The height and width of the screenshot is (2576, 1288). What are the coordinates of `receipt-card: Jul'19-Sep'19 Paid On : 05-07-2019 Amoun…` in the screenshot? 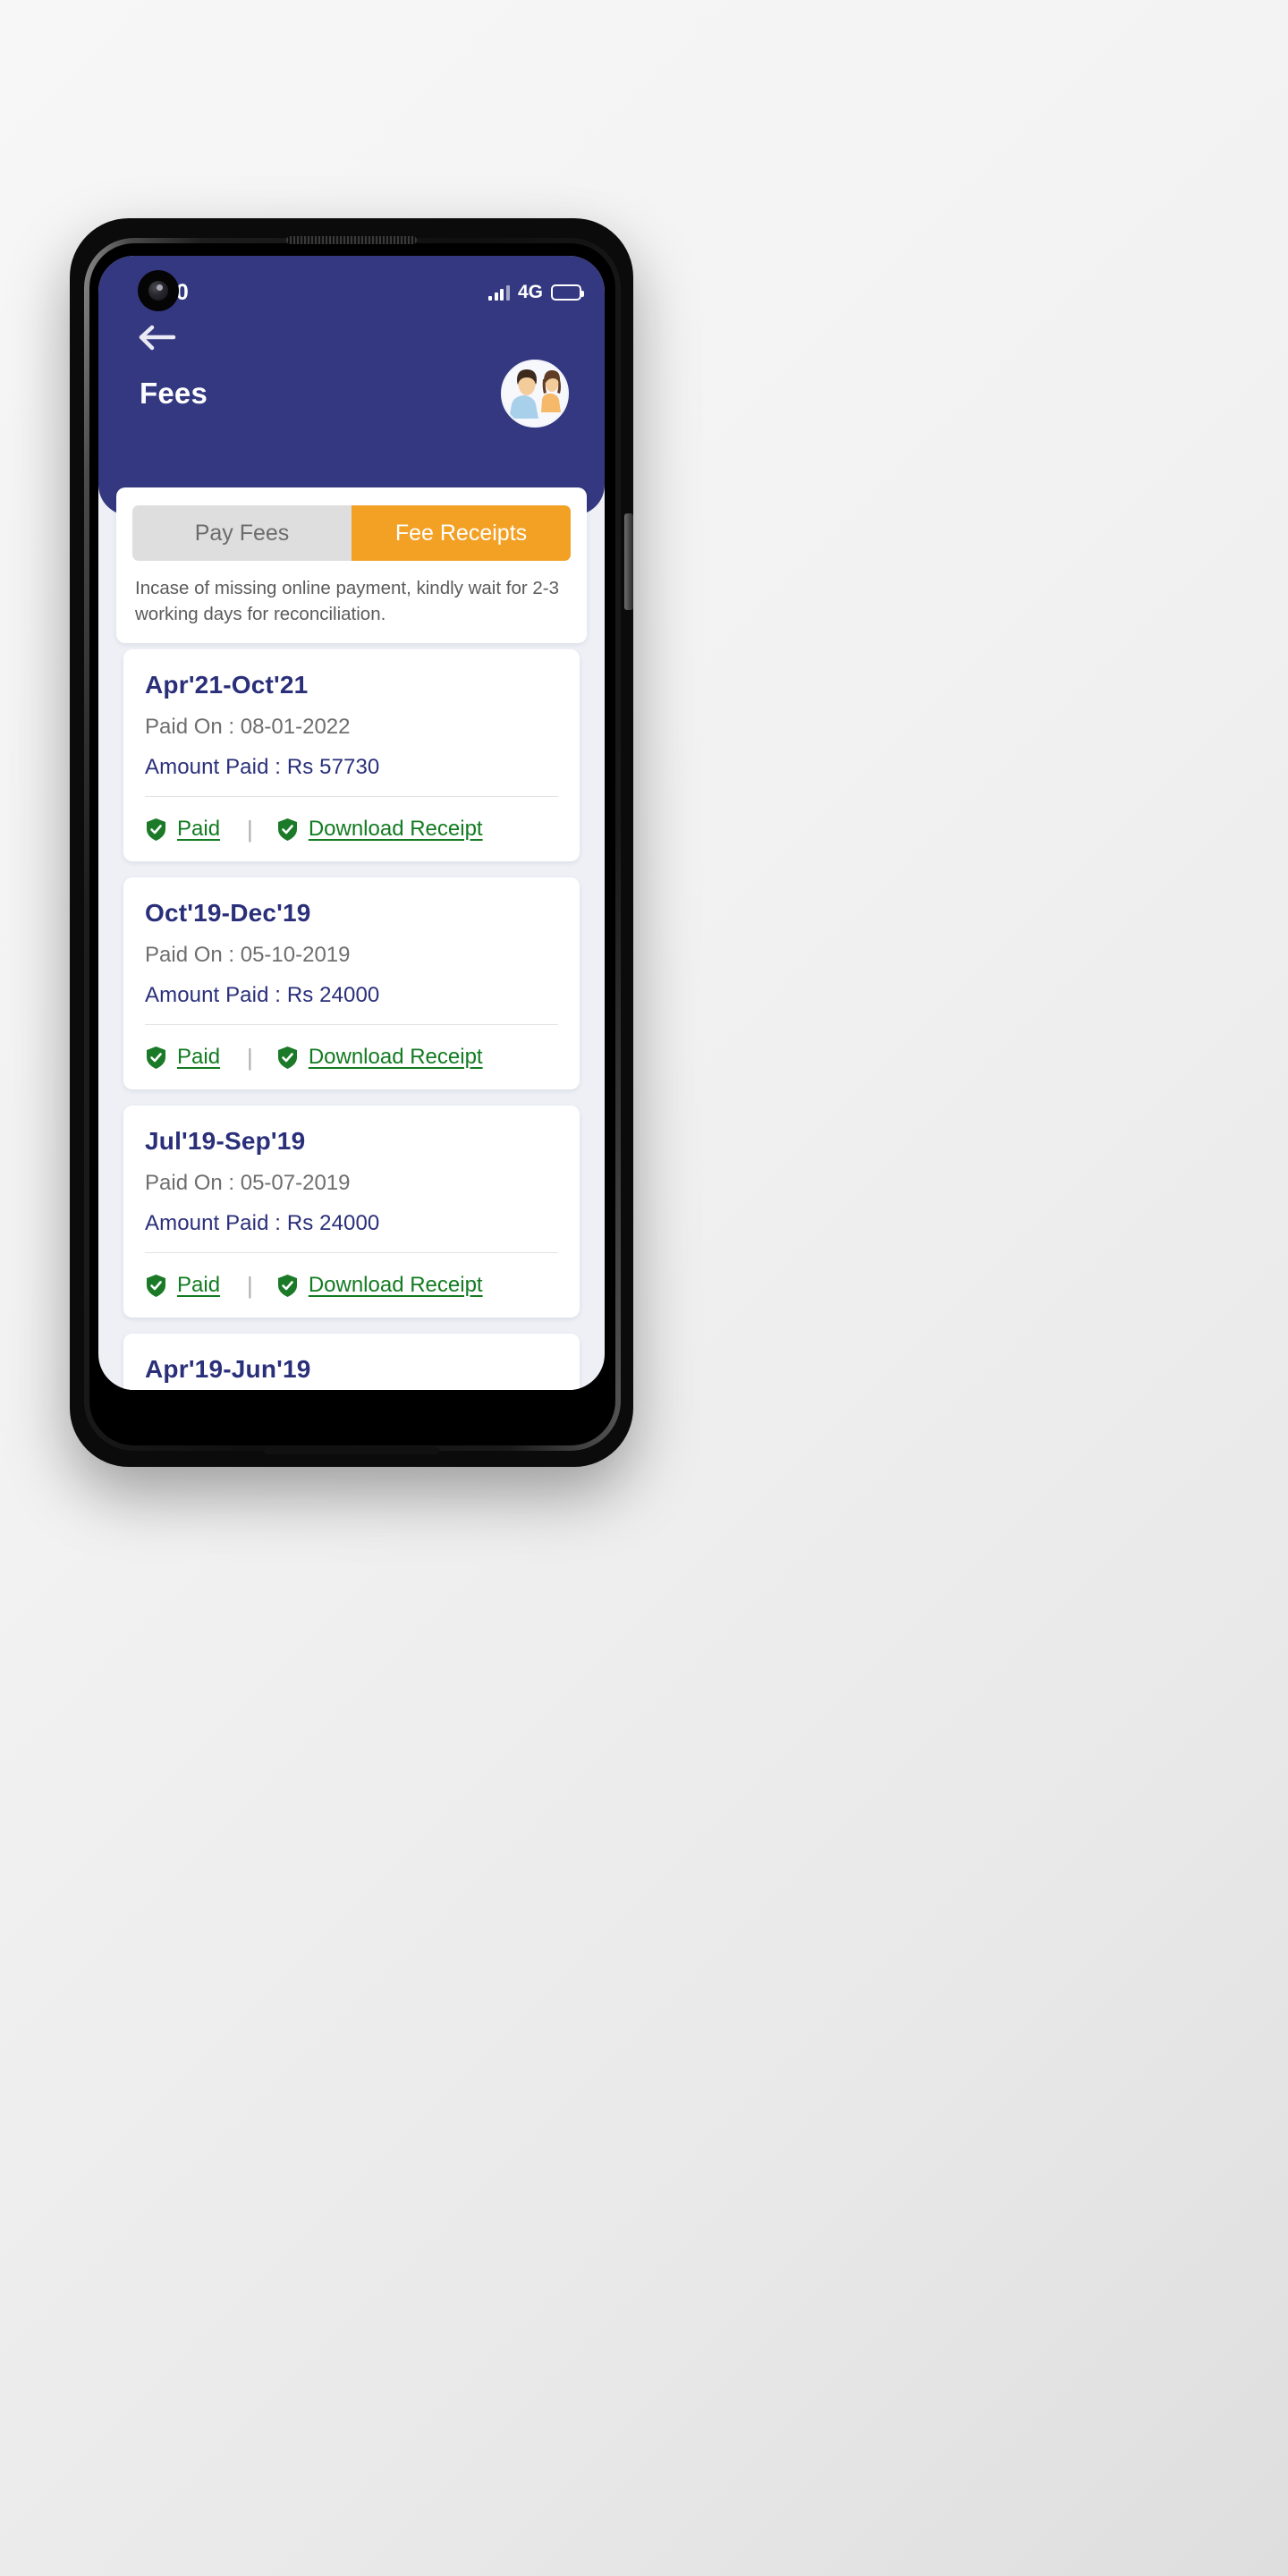 It's located at (351, 1212).